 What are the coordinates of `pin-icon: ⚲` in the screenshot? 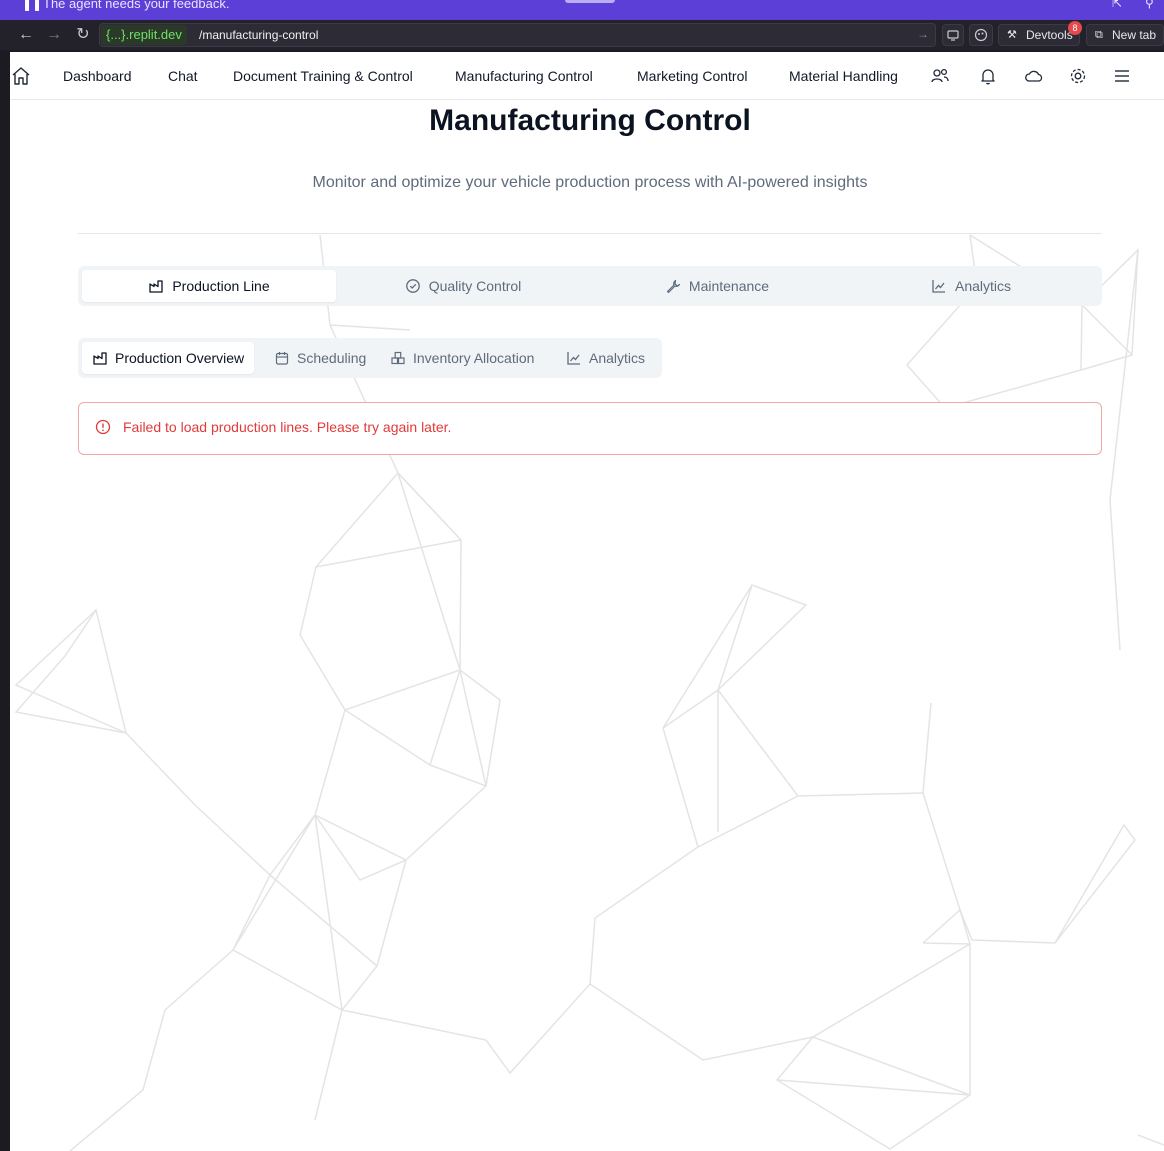 It's located at (1149, 5).